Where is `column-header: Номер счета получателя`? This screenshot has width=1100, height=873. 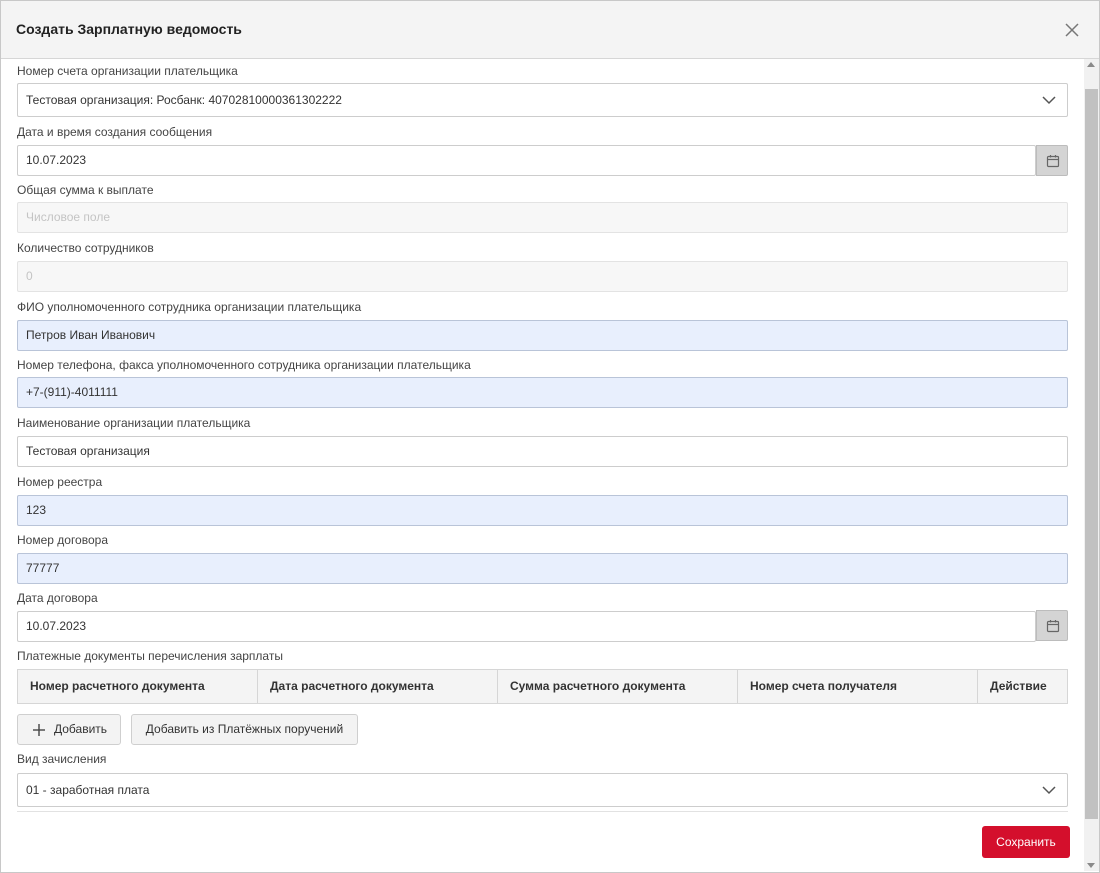
column-header: Номер счета получателя is located at coordinates (858, 686).